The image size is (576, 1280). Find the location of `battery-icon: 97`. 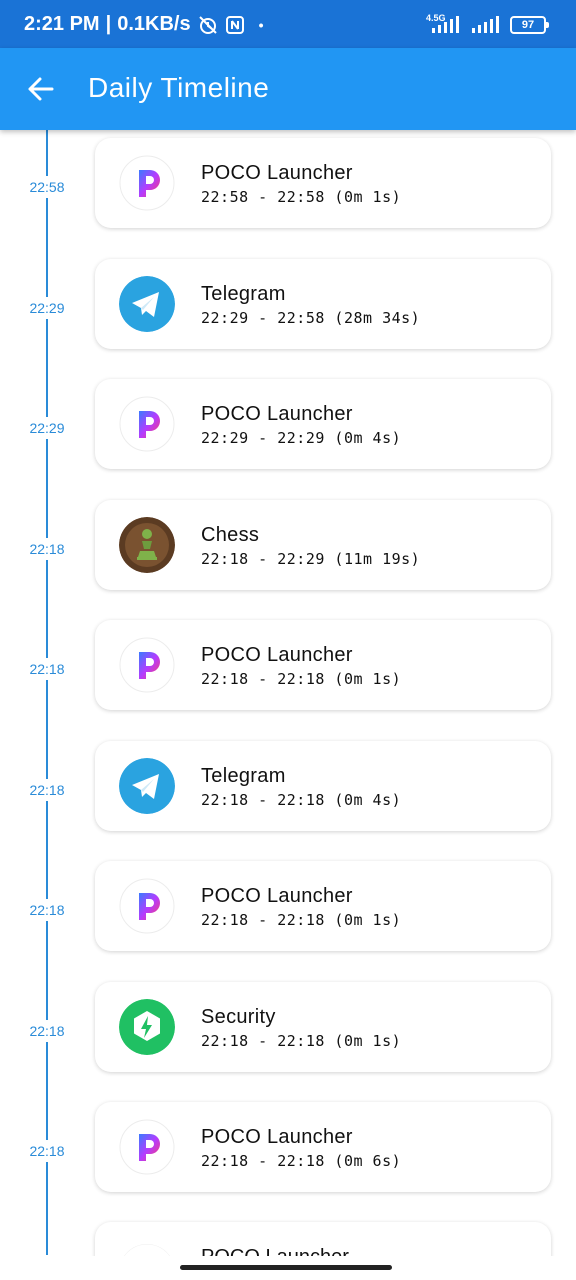

battery-icon: 97 is located at coordinates (529, 25).